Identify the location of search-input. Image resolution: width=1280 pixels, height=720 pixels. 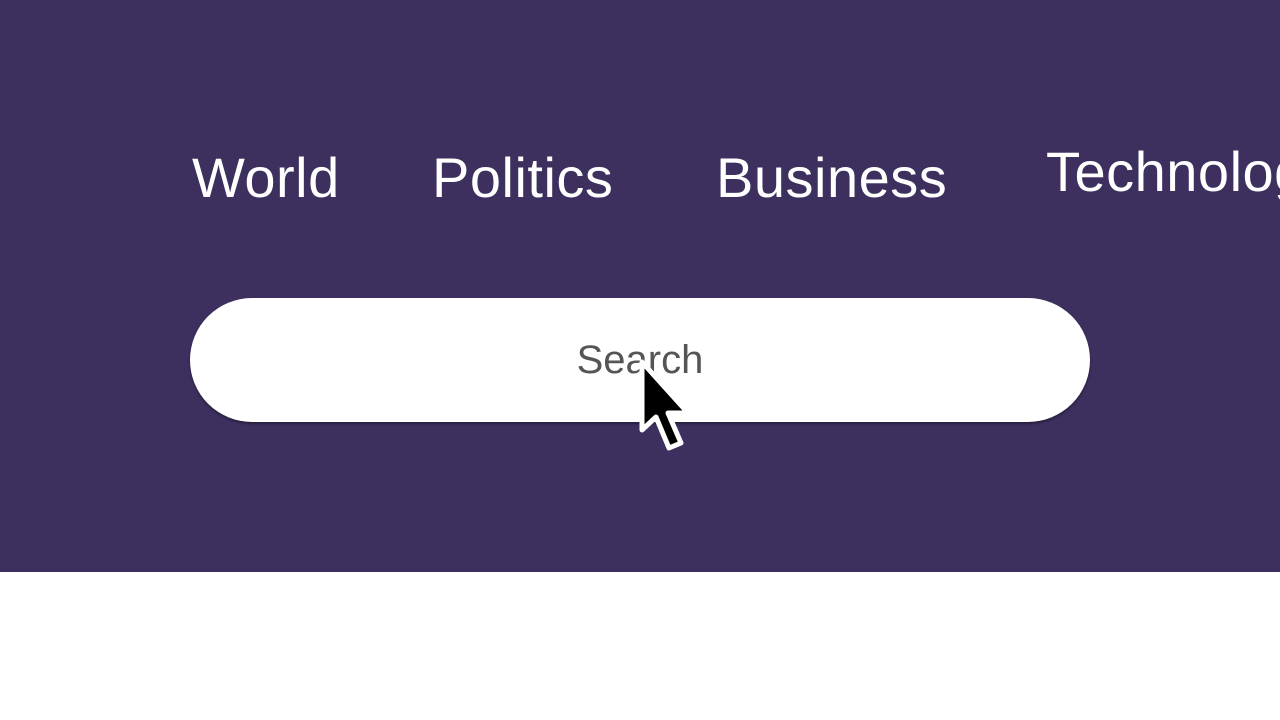
(640, 360).